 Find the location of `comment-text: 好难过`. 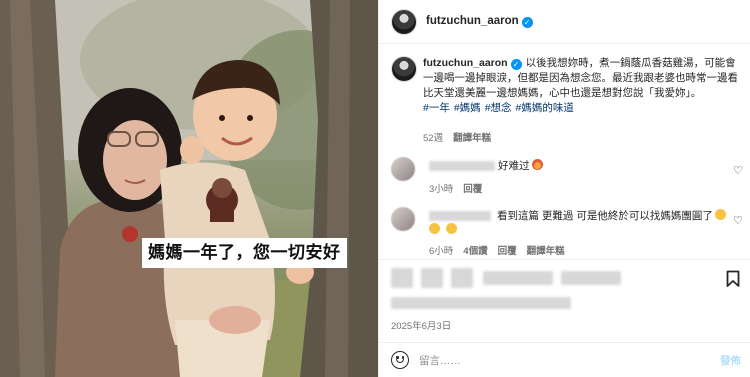

comment-text: 好难过 is located at coordinates (520, 165).